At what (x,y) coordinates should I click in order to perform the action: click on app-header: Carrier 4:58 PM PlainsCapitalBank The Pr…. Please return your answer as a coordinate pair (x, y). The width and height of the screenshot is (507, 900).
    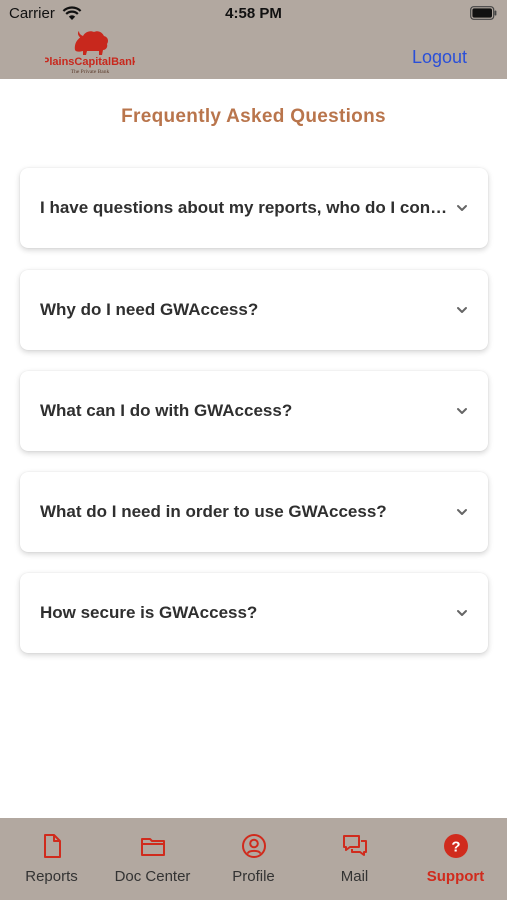
    Looking at the image, I should click on (253, 39).